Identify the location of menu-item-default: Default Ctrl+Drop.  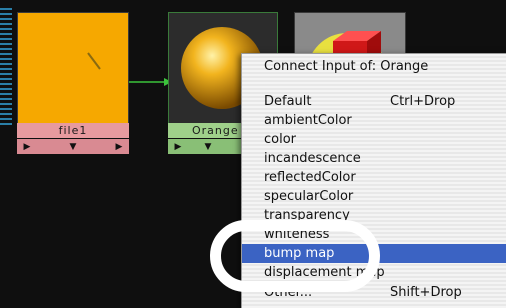
(374, 101).